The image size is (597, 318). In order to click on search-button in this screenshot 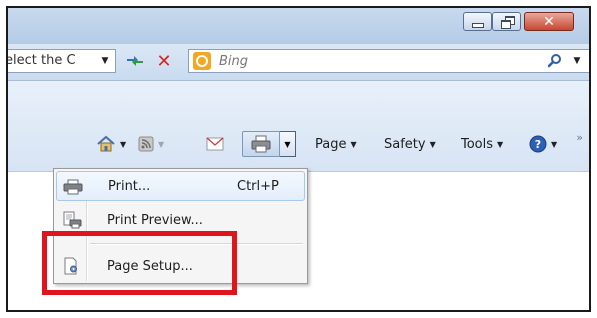, I will do `click(555, 61)`.